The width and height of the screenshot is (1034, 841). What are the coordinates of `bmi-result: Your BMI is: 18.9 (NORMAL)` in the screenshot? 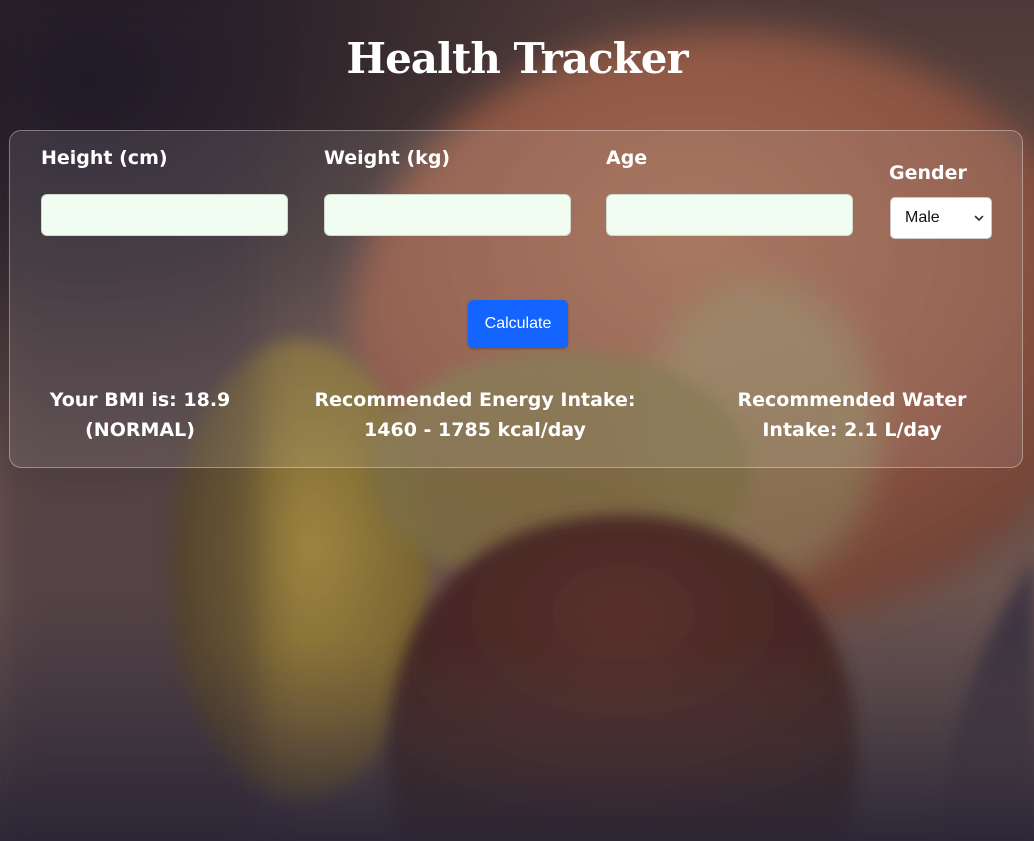 It's located at (140, 415).